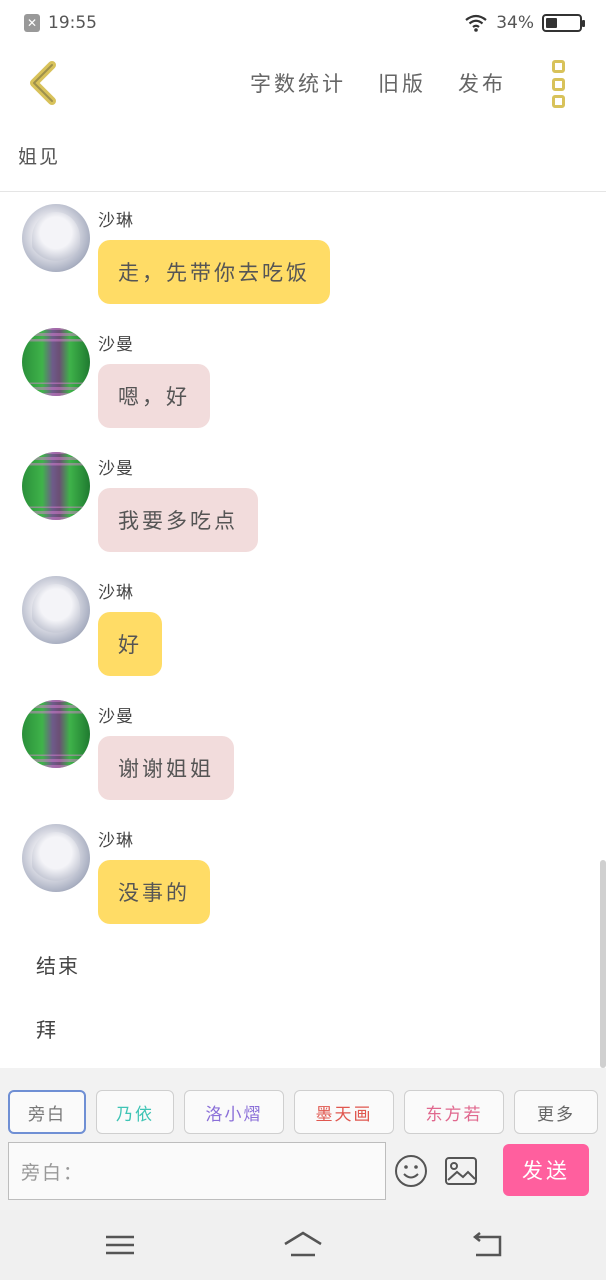 The height and width of the screenshot is (1280, 606). I want to click on chip-role: 墨天画, so click(344, 1112).